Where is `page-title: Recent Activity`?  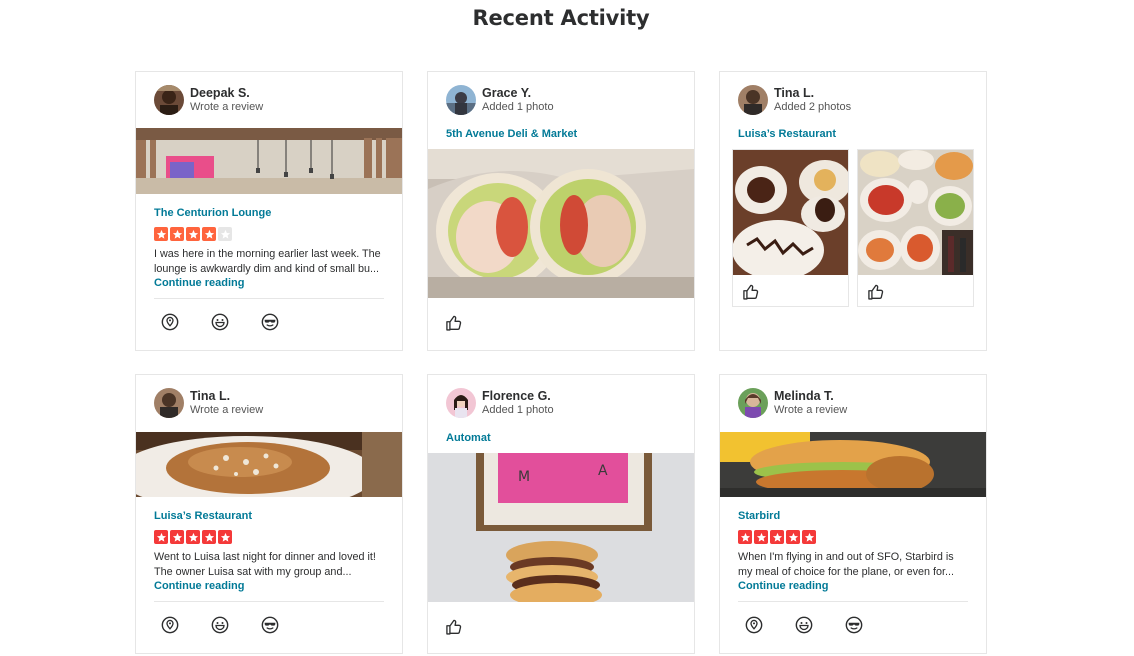
page-title: Recent Activity is located at coordinates (561, 18).